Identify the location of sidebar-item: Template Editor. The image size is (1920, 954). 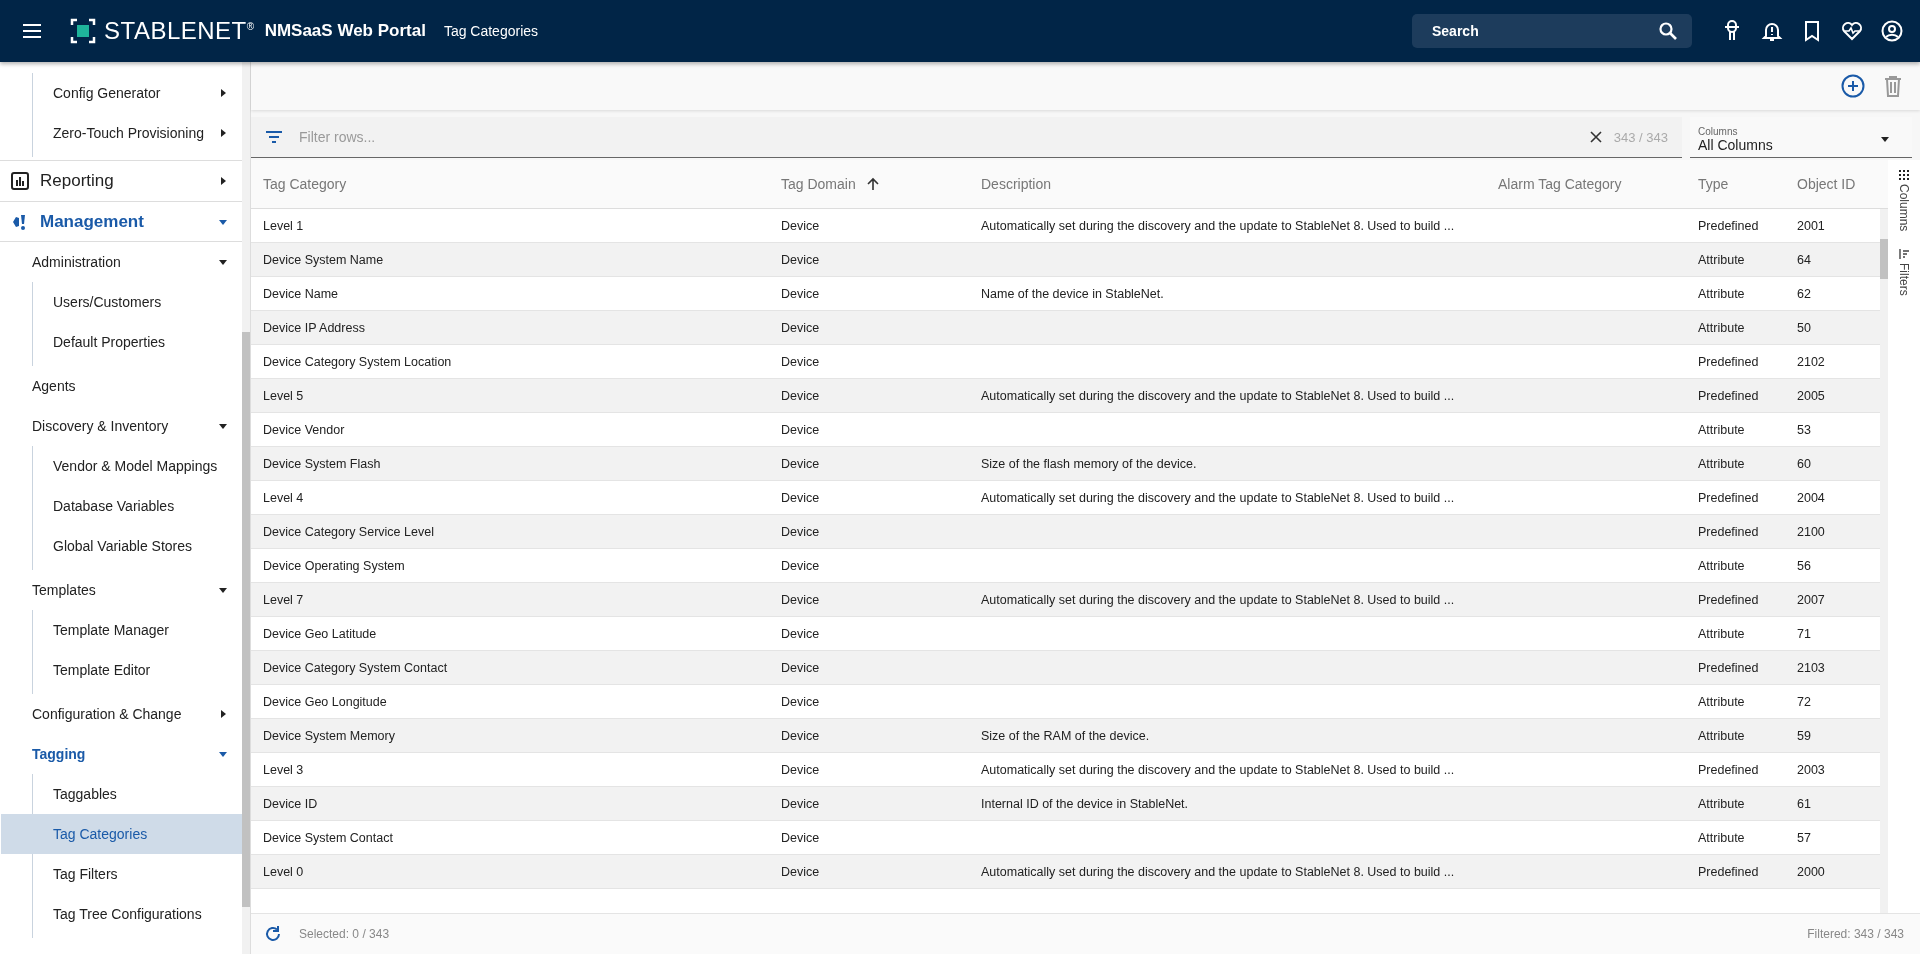
(121, 670).